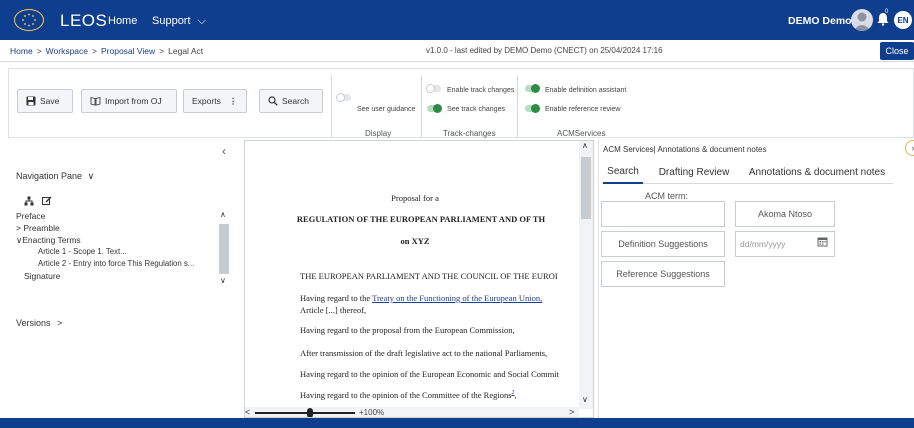 The height and width of the screenshot is (428, 914). I want to click on enable-track-changes-toggle, so click(433, 88).